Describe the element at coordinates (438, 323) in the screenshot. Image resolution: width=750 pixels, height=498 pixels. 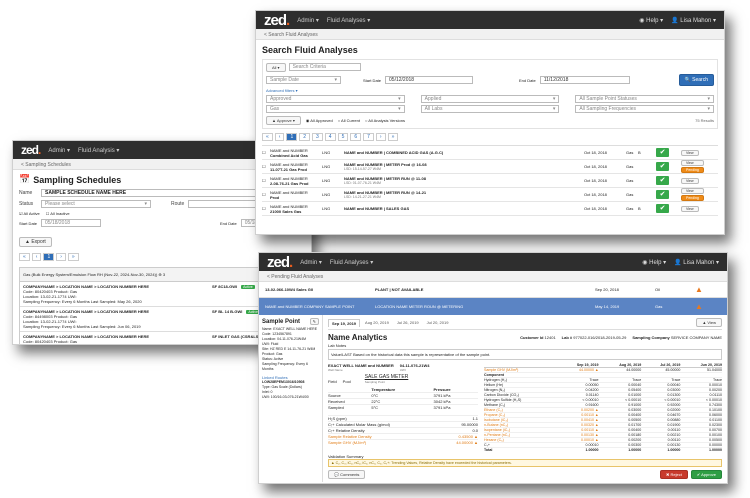
I see `date-tab: Jul 20, 2019` at that location.